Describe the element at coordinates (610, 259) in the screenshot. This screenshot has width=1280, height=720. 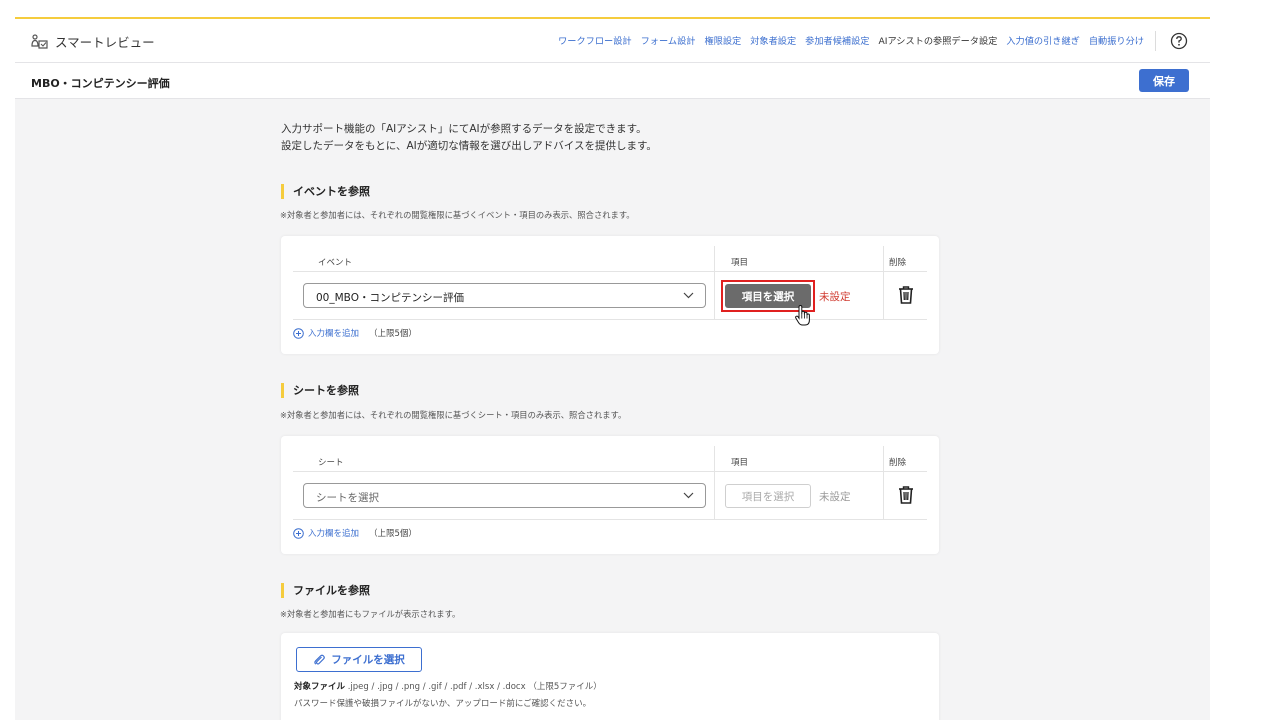
I see `event-table-header: イベント 項目 削除` at that location.